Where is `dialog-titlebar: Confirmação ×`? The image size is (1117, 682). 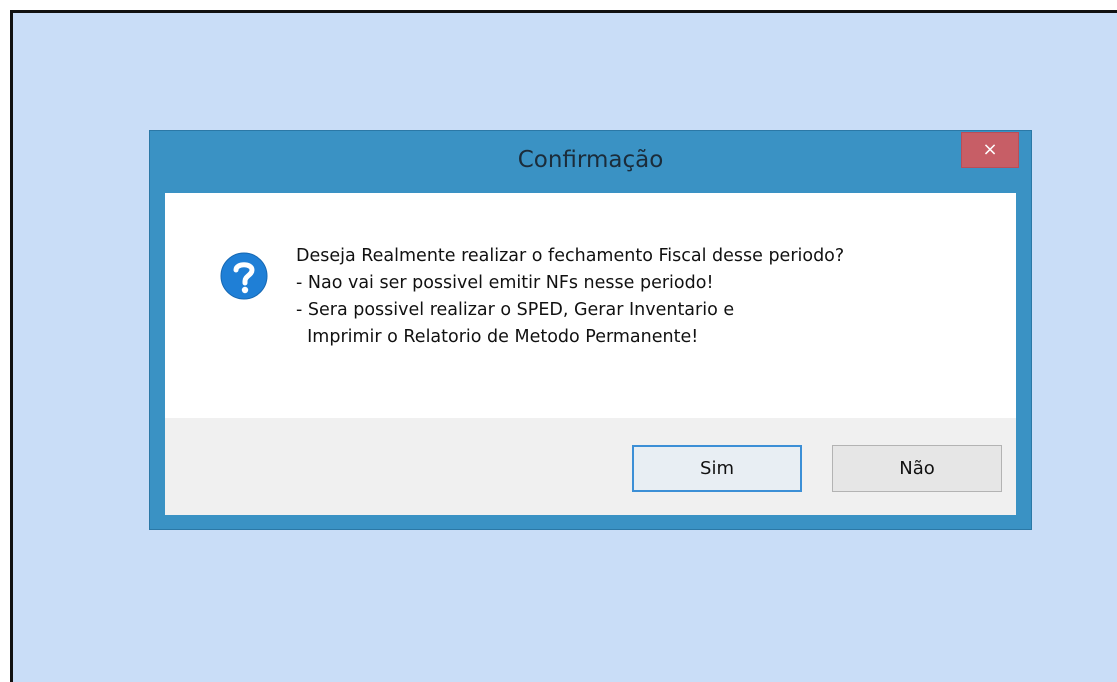 dialog-titlebar: Confirmação × is located at coordinates (590, 162).